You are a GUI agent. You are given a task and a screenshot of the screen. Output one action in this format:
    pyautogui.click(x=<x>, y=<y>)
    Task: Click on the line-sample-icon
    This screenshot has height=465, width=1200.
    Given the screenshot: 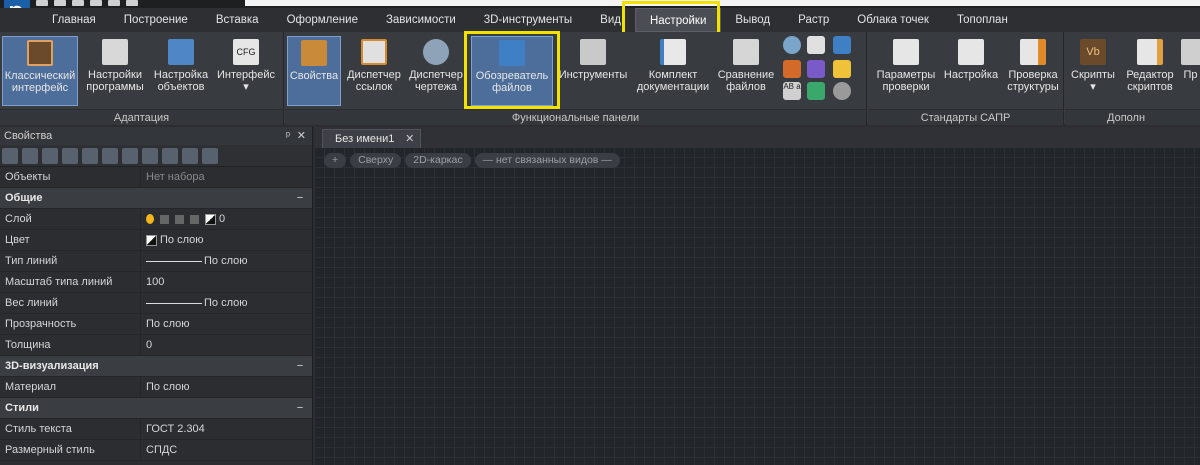 What is the action you would take?
    pyautogui.click(x=174, y=303)
    